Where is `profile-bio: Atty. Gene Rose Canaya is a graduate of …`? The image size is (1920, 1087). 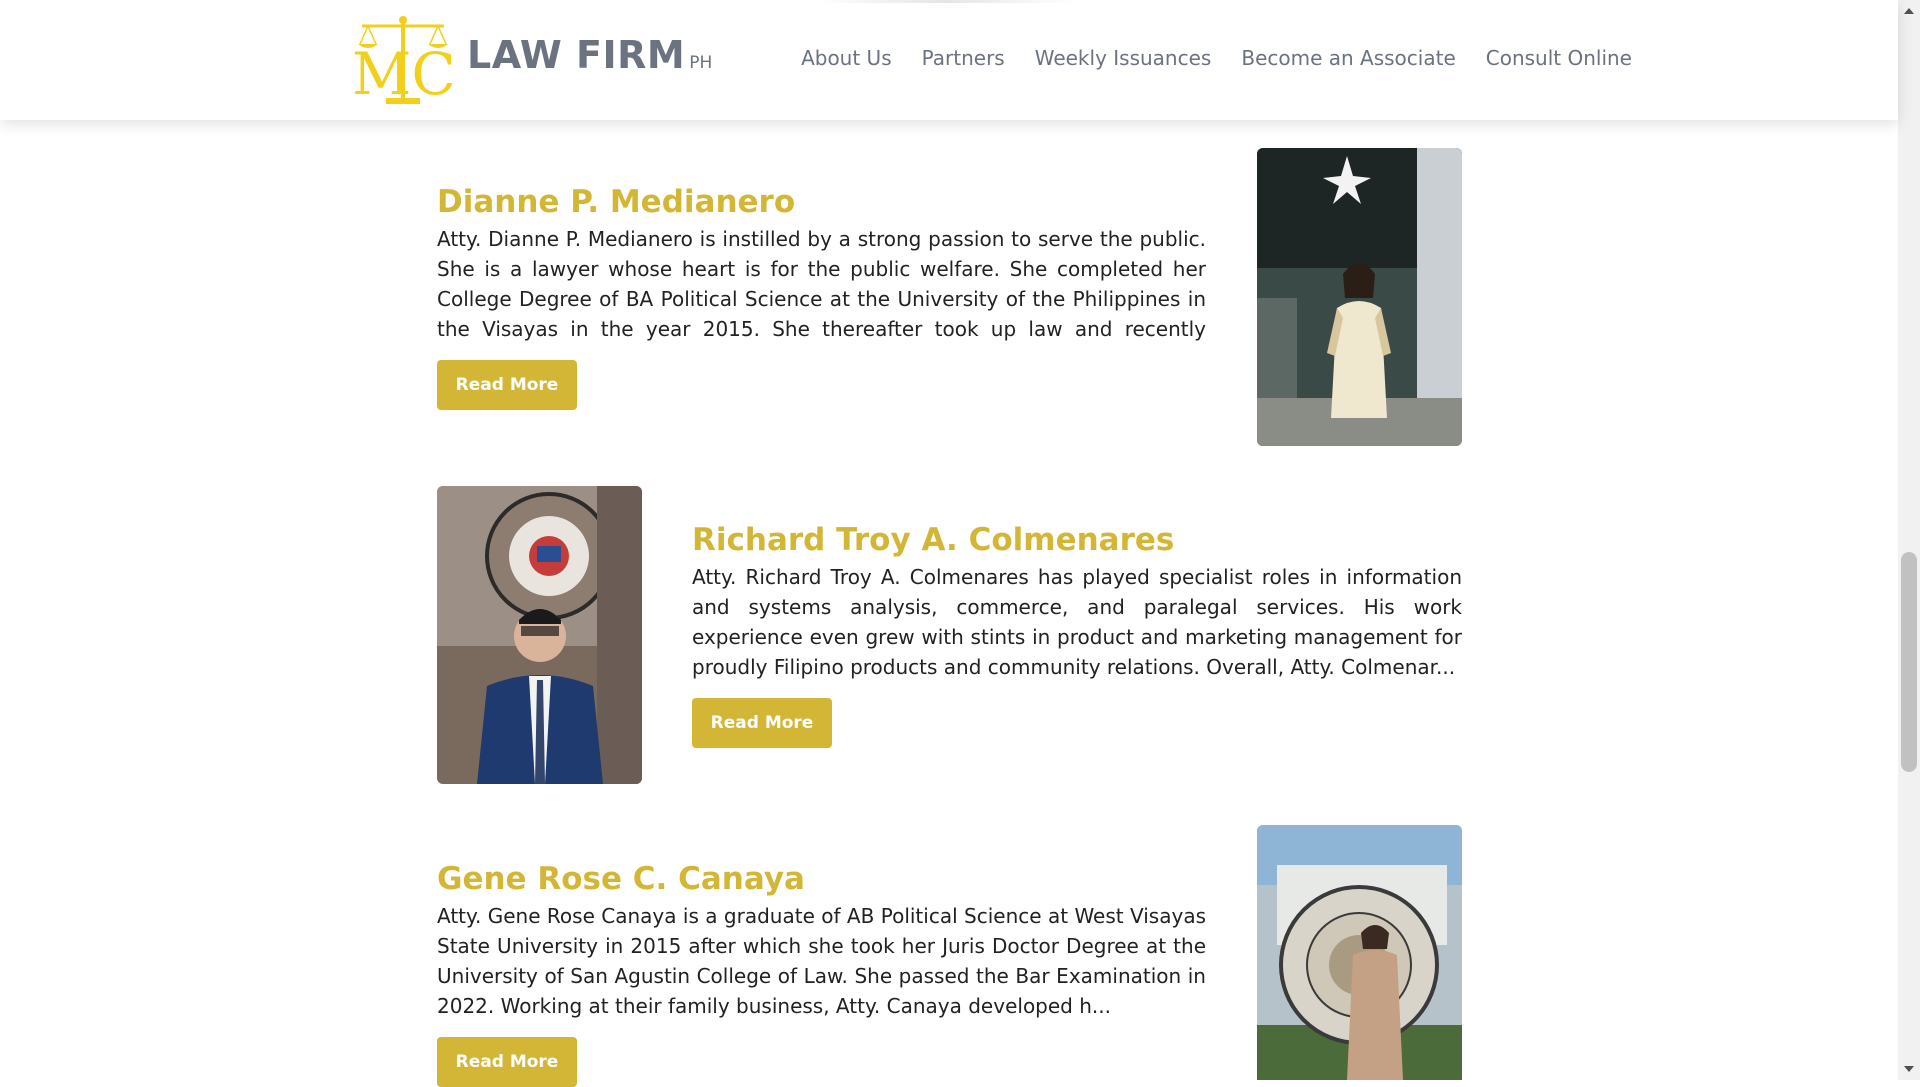
profile-bio: Atty. Gene Rose Canaya is a graduate of … is located at coordinates (821, 961).